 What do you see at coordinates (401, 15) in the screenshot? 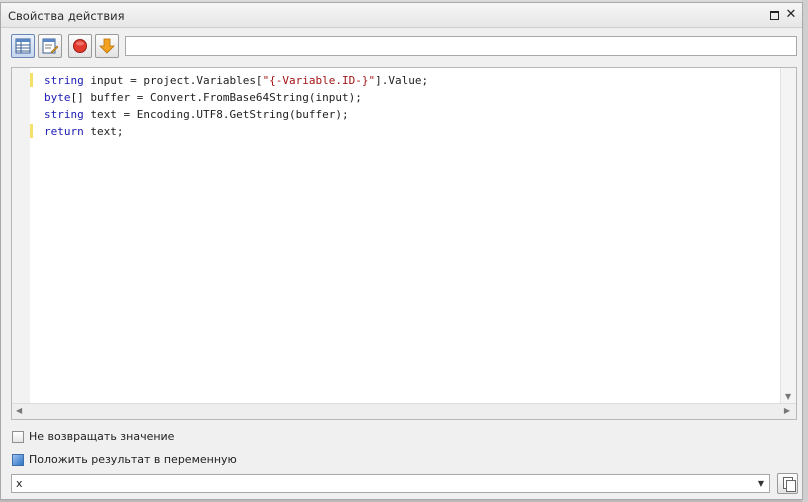
I see `title-bar: Свойства действия ✕` at bounding box center [401, 15].